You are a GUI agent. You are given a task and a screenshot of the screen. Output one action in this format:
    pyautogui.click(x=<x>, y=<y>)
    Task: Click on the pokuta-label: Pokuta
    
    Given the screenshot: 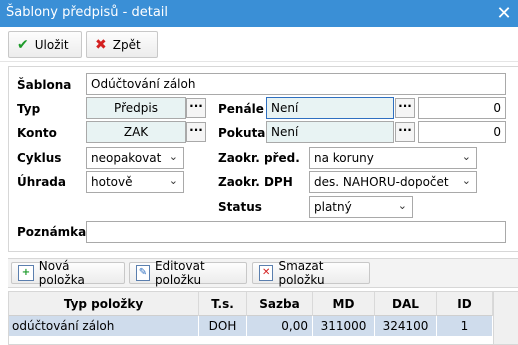 What is the action you would take?
    pyautogui.click(x=242, y=133)
    